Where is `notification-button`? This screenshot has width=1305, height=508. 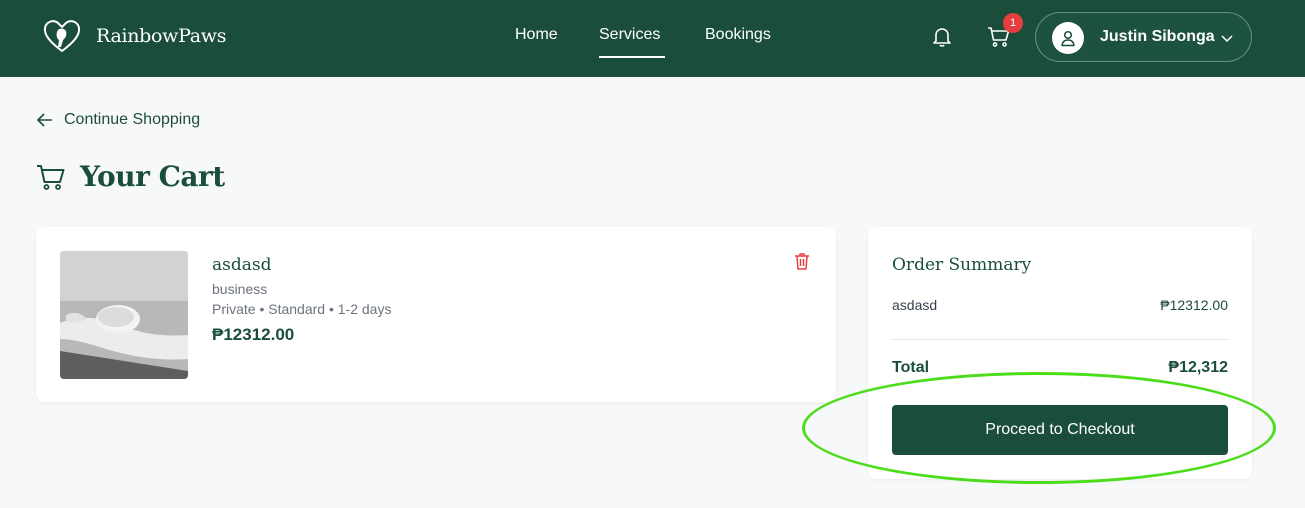
notification-button is located at coordinates (942, 37).